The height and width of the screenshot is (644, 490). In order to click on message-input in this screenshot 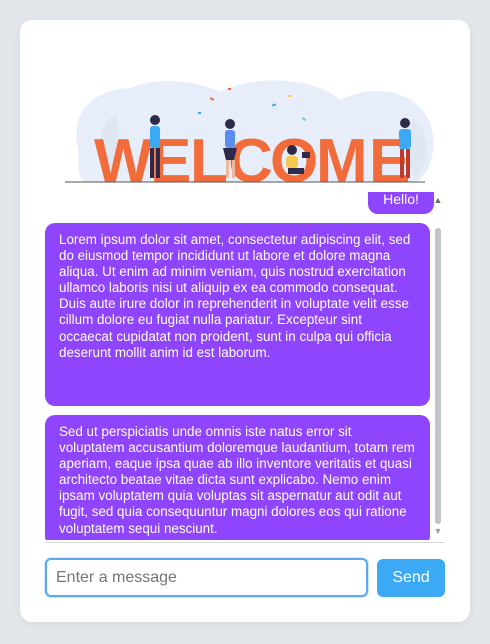, I will do `click(206, 577)`.